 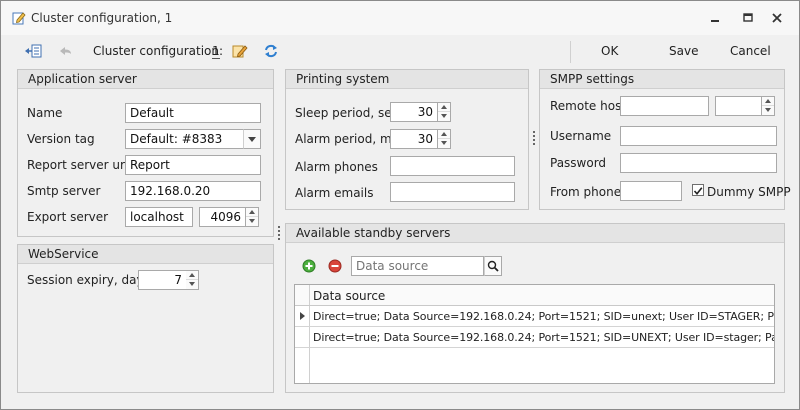 I want to click on smtp-server-label: Smtp server, so click(x=64, y=191).